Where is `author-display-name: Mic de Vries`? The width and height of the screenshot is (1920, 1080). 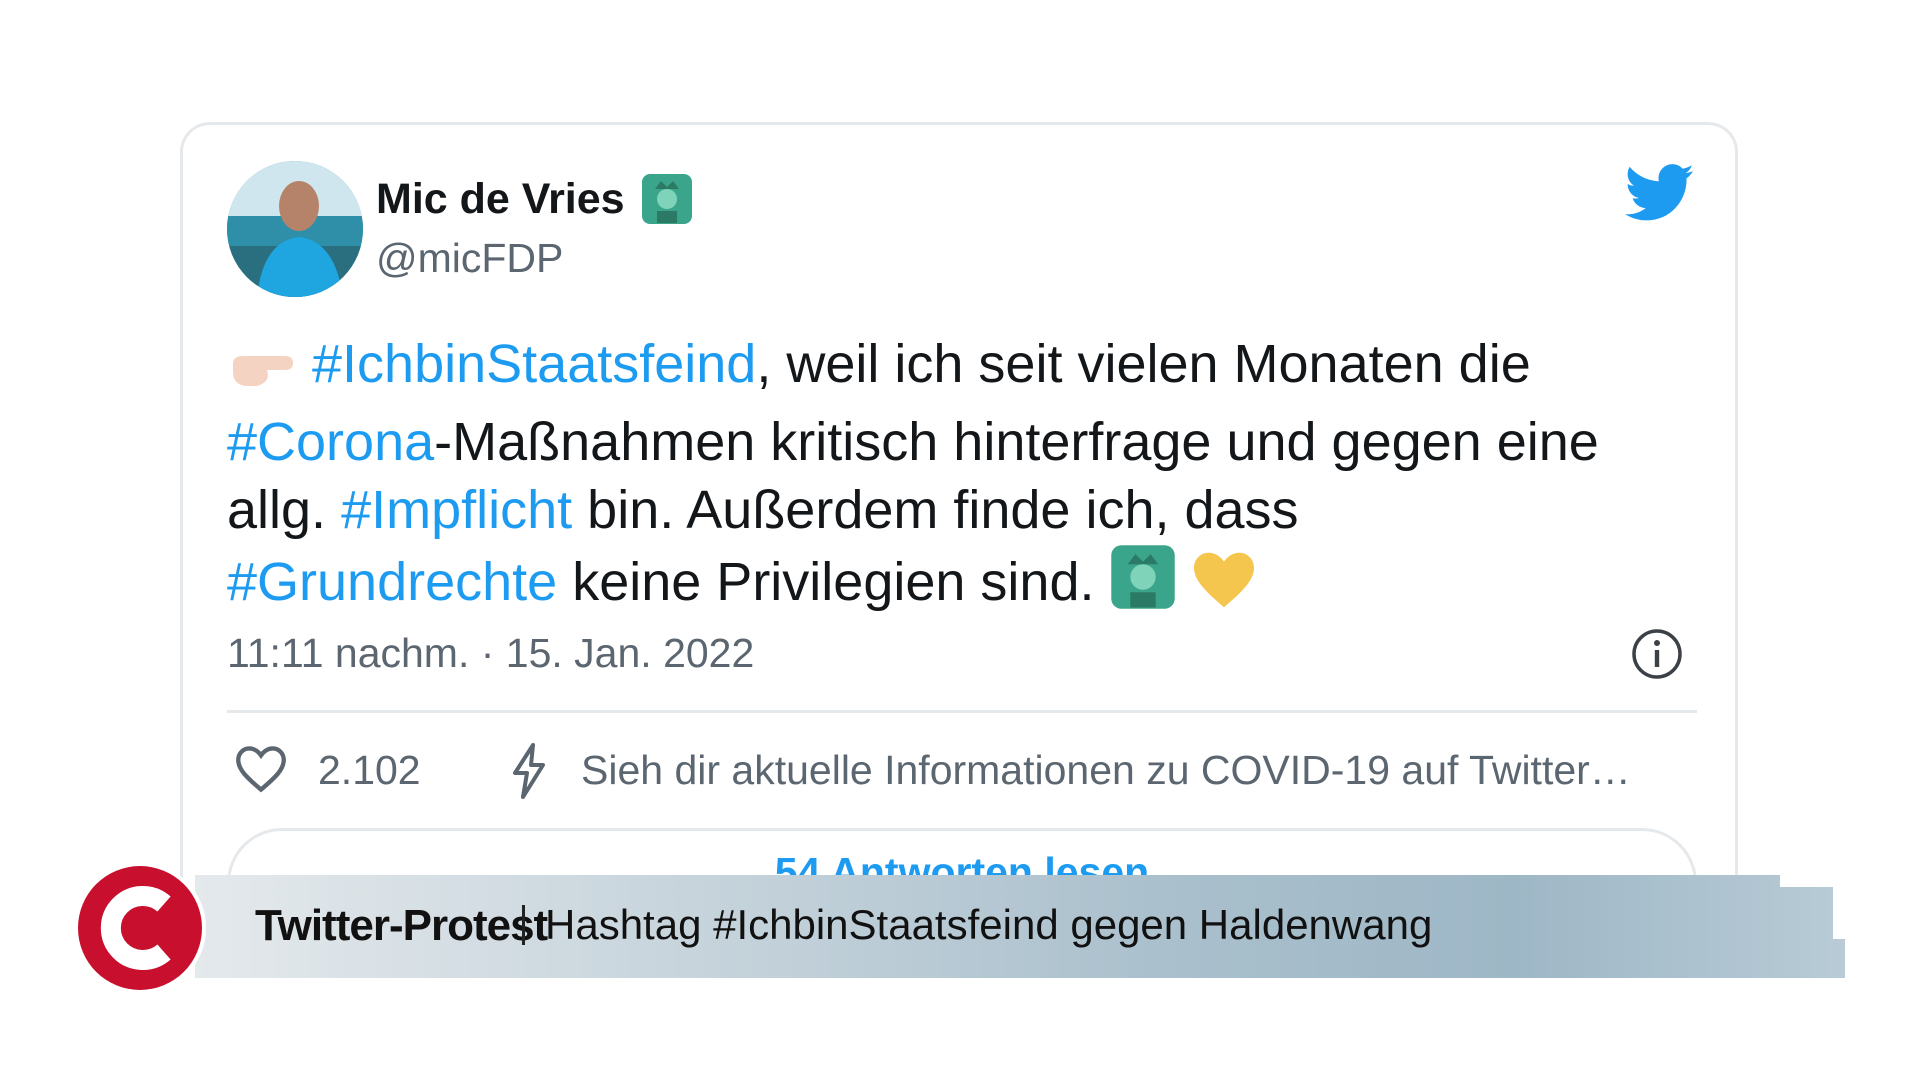 author-display-name: Mic de Vries is located at coordinates (500, 199).